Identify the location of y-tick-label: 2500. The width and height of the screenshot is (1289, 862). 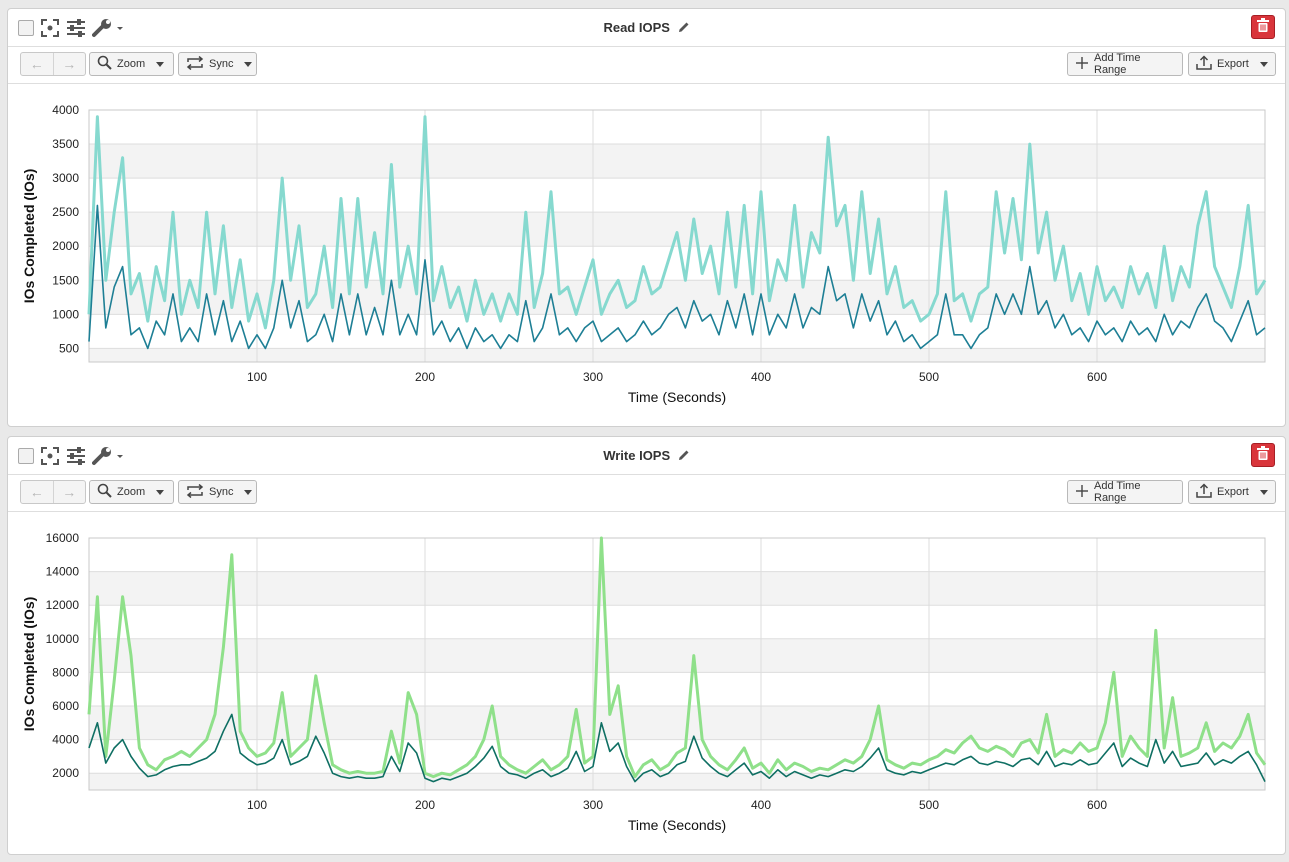
(65, 212).